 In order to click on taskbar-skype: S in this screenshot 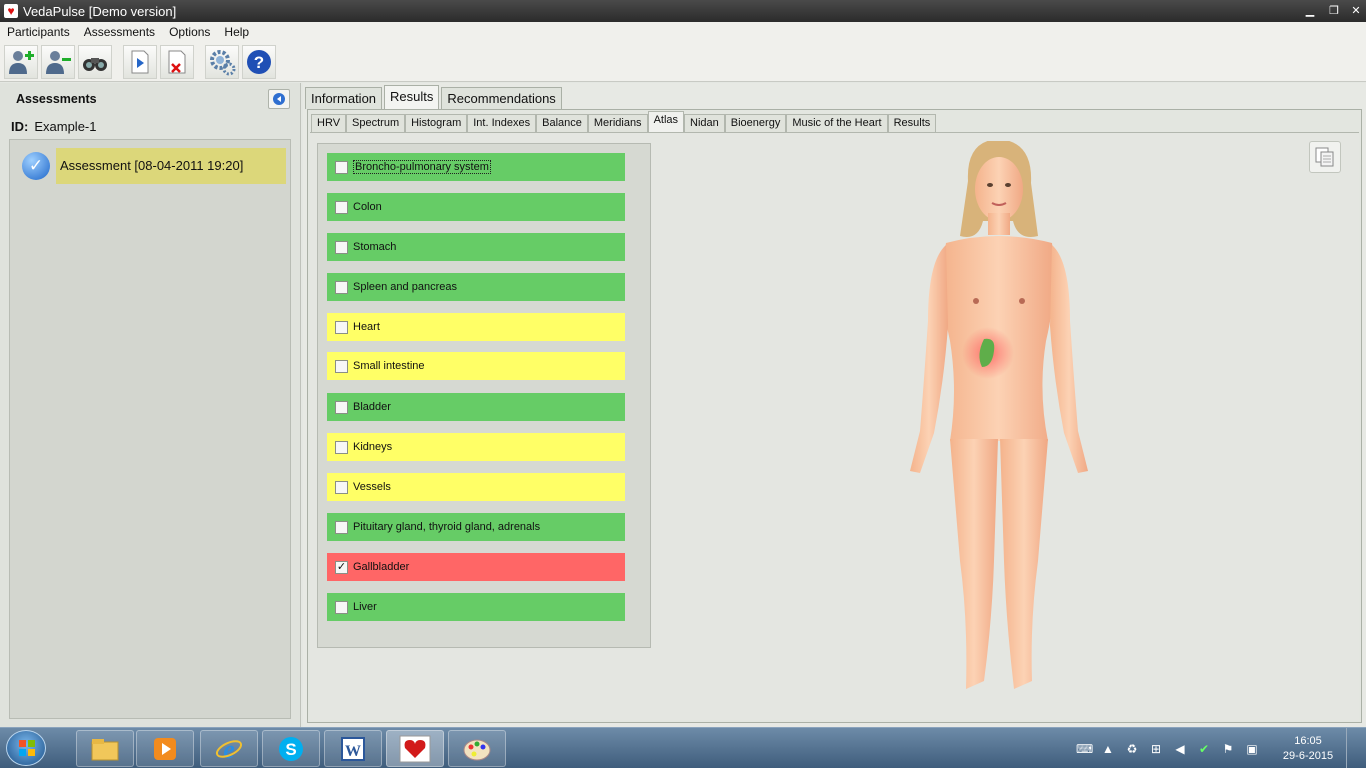, I will do `click(291, 748)`.